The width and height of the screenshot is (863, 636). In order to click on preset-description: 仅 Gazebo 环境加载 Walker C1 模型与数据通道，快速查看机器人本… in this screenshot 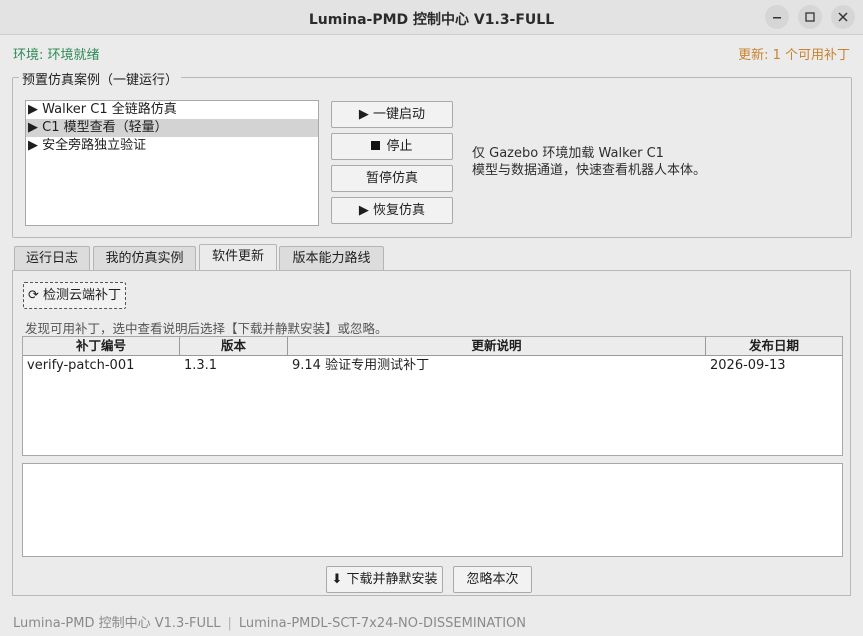, I will do `click(592, 162)`.